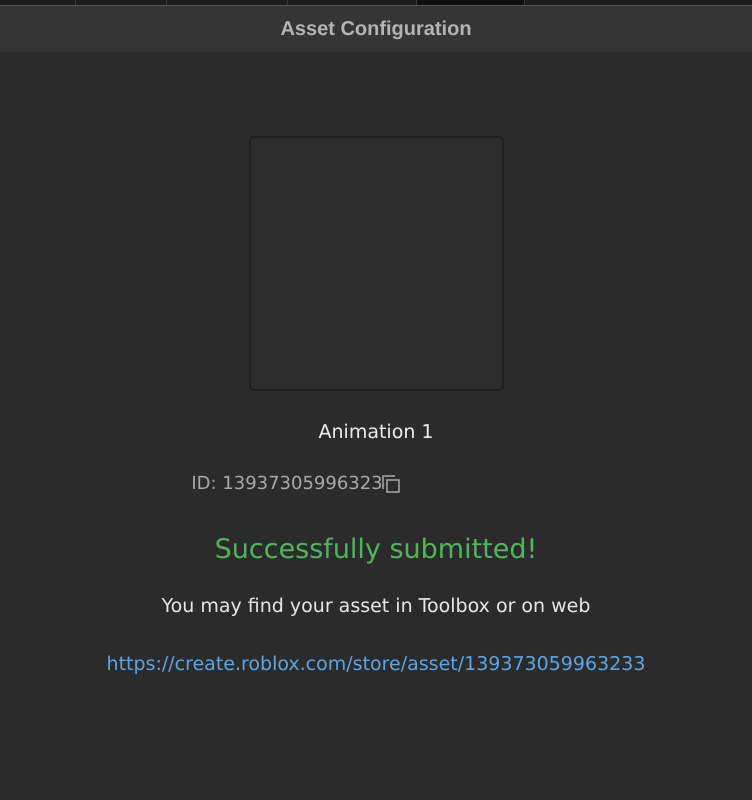 The image size is (752, 800). I want to click on status-message: Successfully submitted!, so click(376, 549).